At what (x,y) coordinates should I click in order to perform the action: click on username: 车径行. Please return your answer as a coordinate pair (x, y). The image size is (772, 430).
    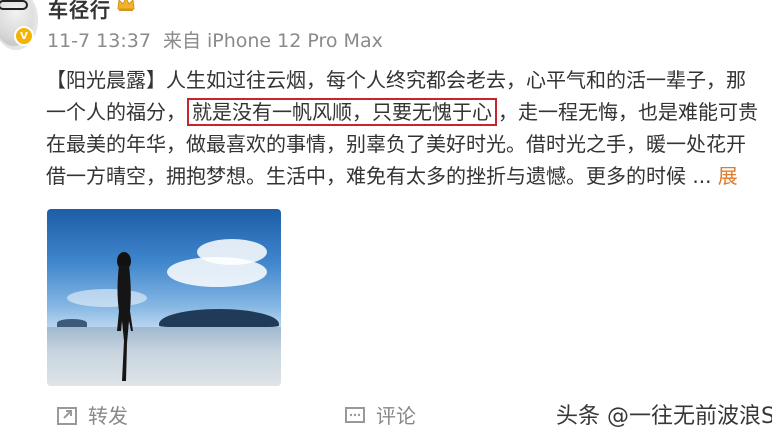
    Looking at the image, I should click on (79, 11).